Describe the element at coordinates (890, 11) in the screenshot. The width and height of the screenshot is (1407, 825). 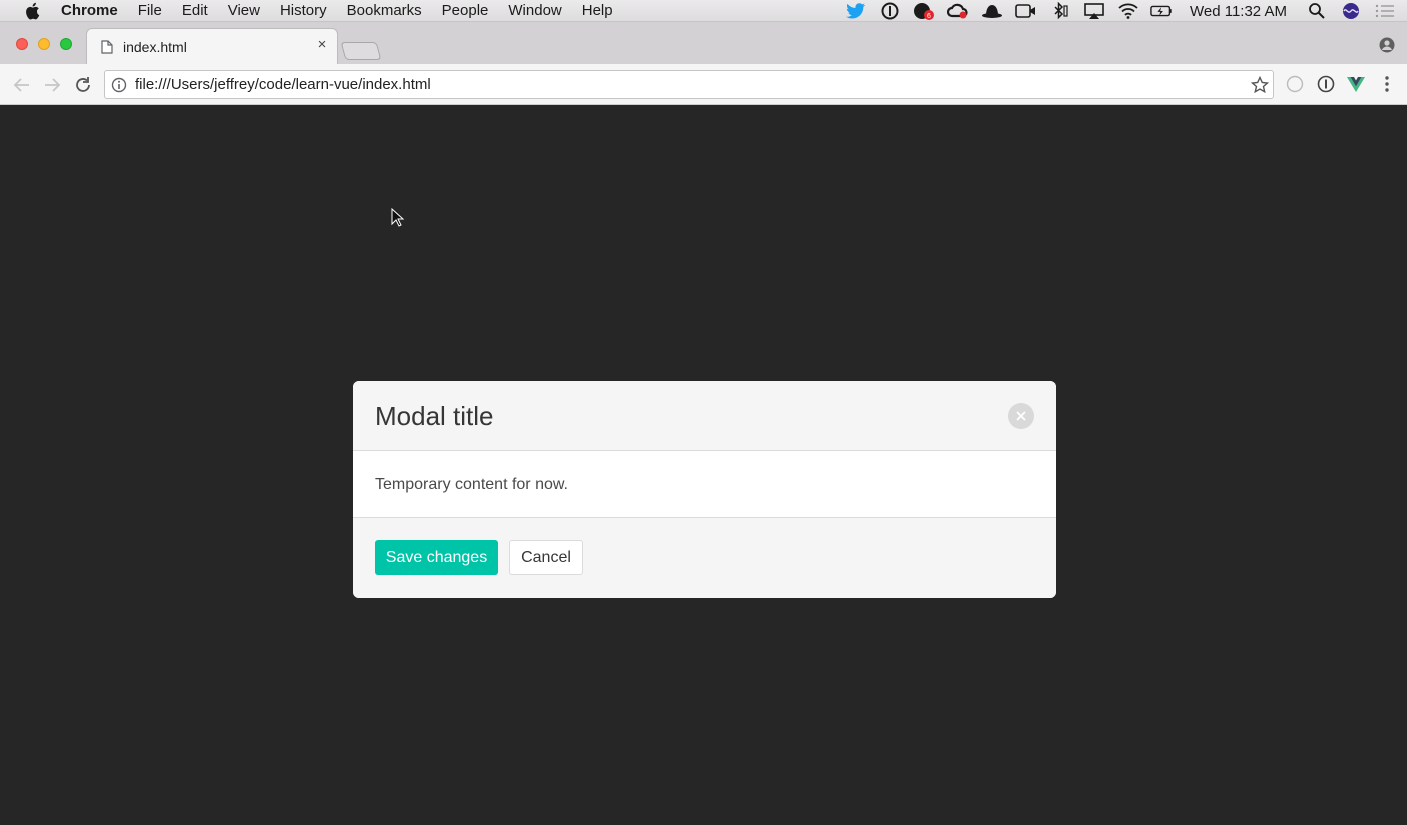
I see `onepassword-icon` at that location.